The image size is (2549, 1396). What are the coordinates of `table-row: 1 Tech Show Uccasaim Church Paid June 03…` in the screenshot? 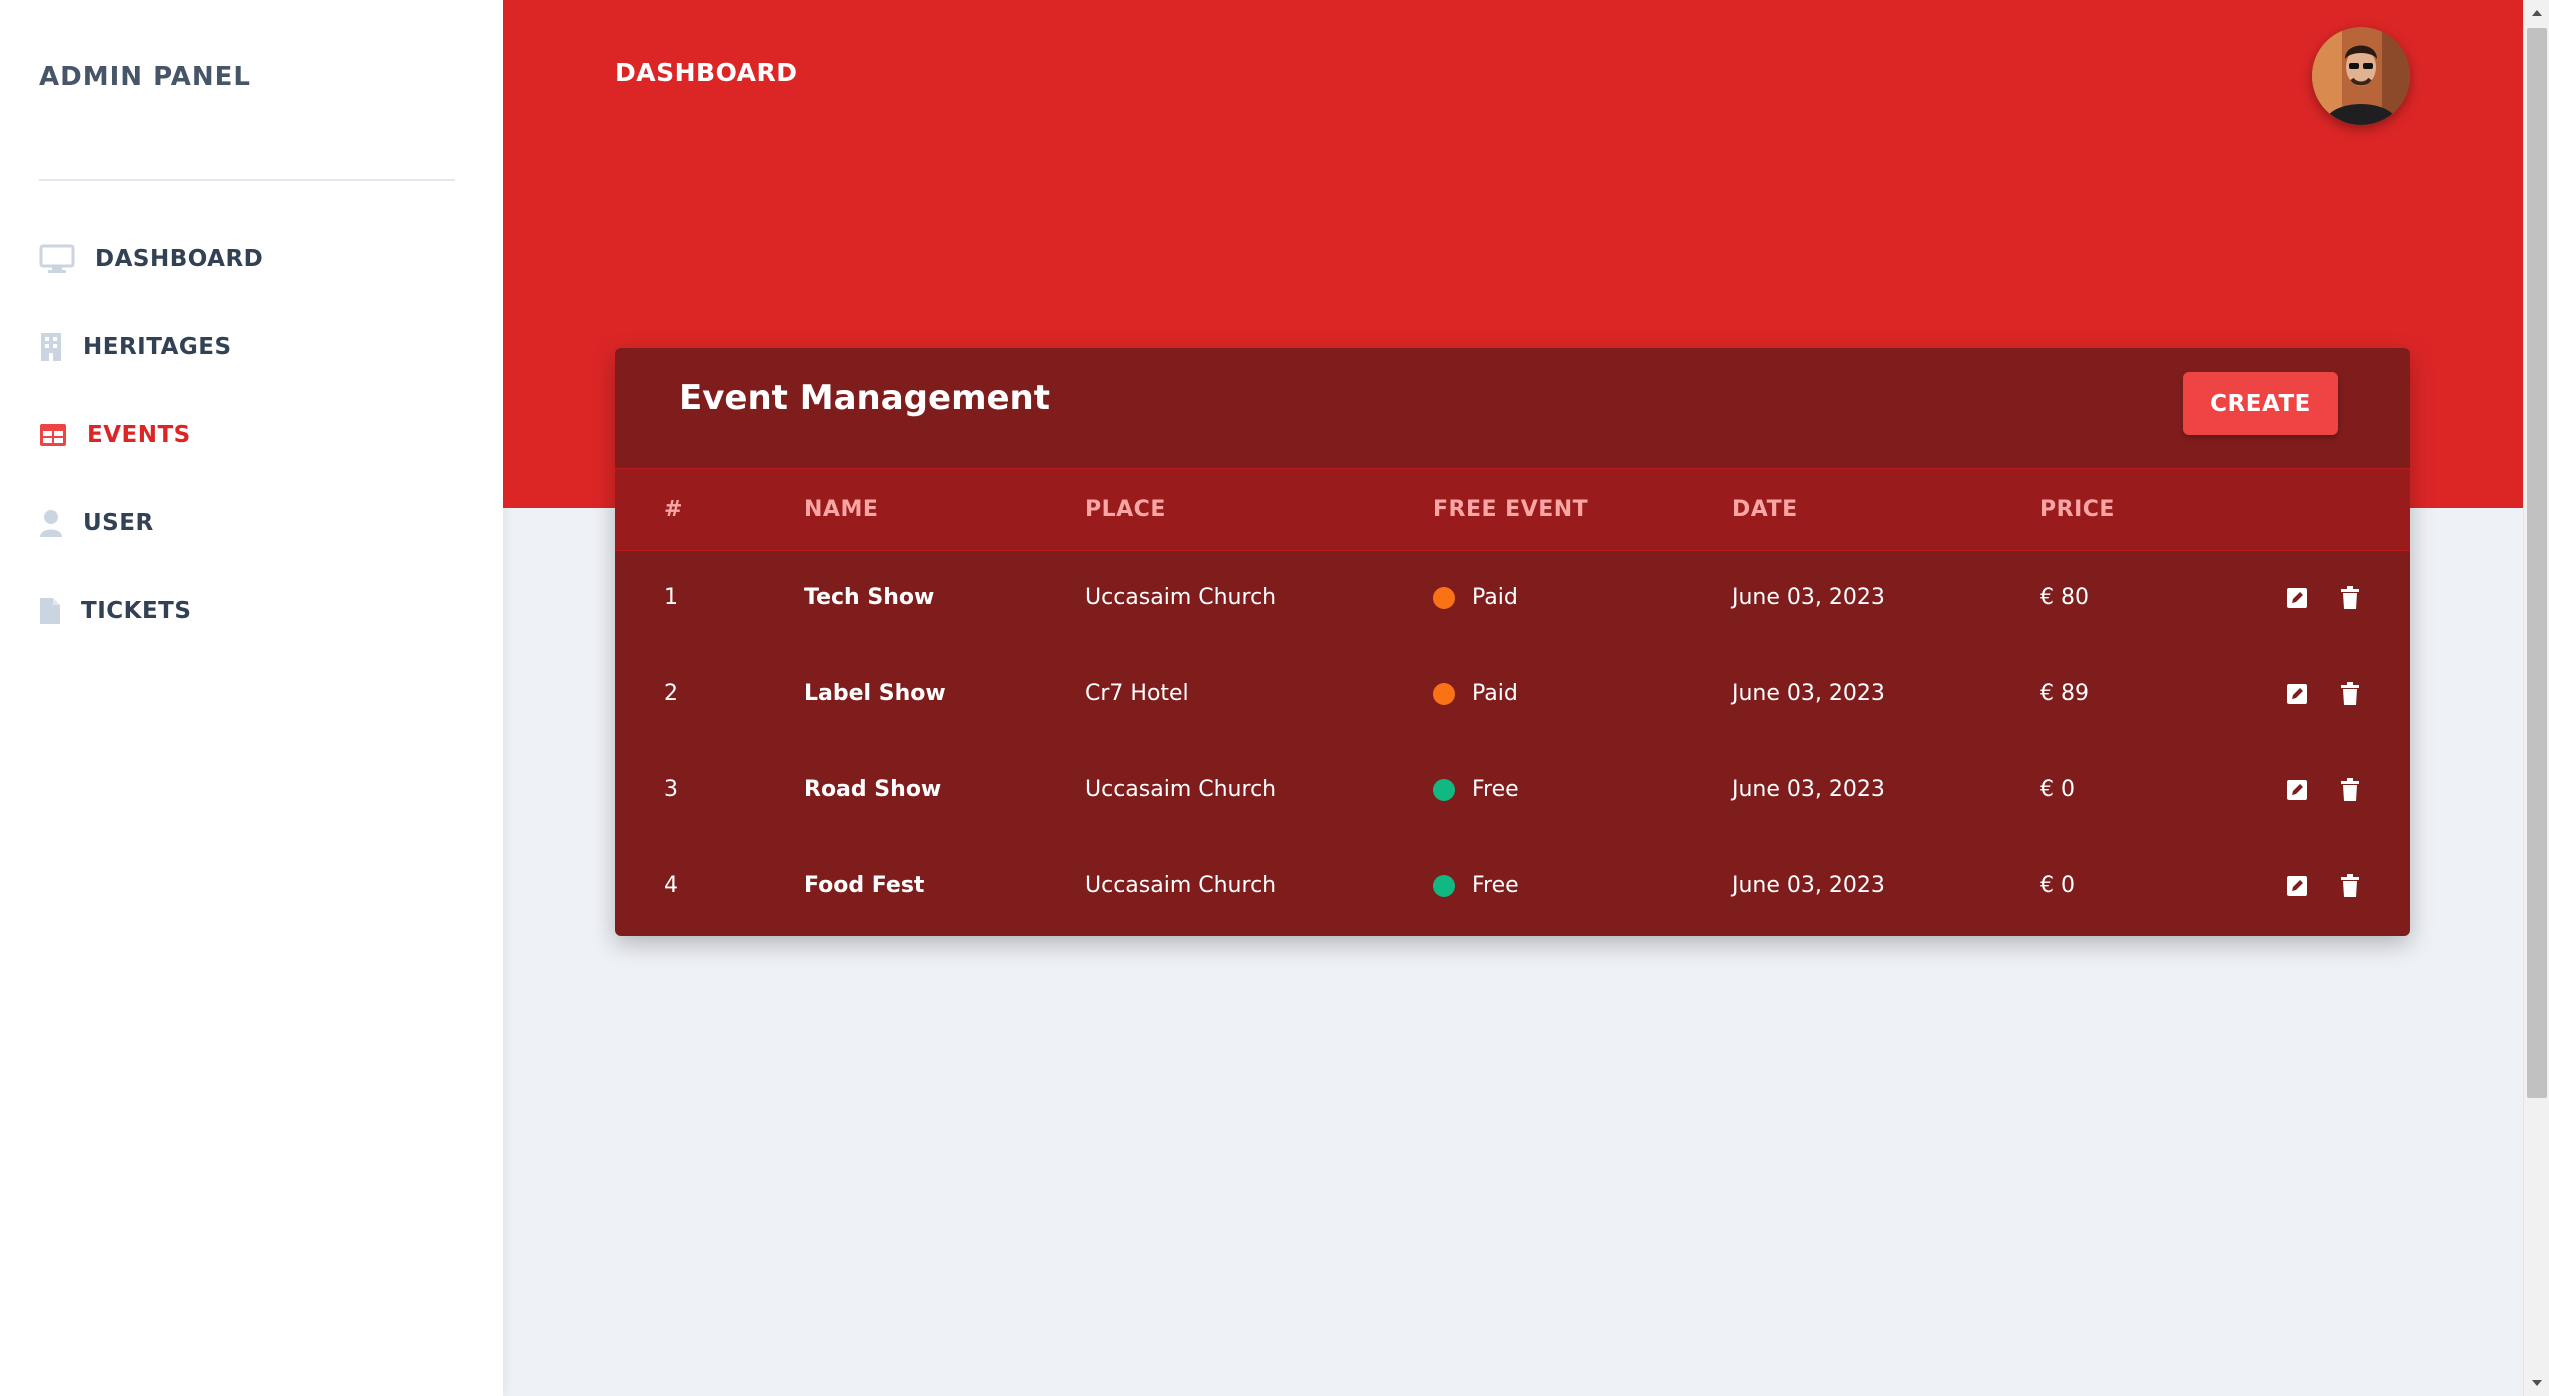 It's located at (1512, 599).